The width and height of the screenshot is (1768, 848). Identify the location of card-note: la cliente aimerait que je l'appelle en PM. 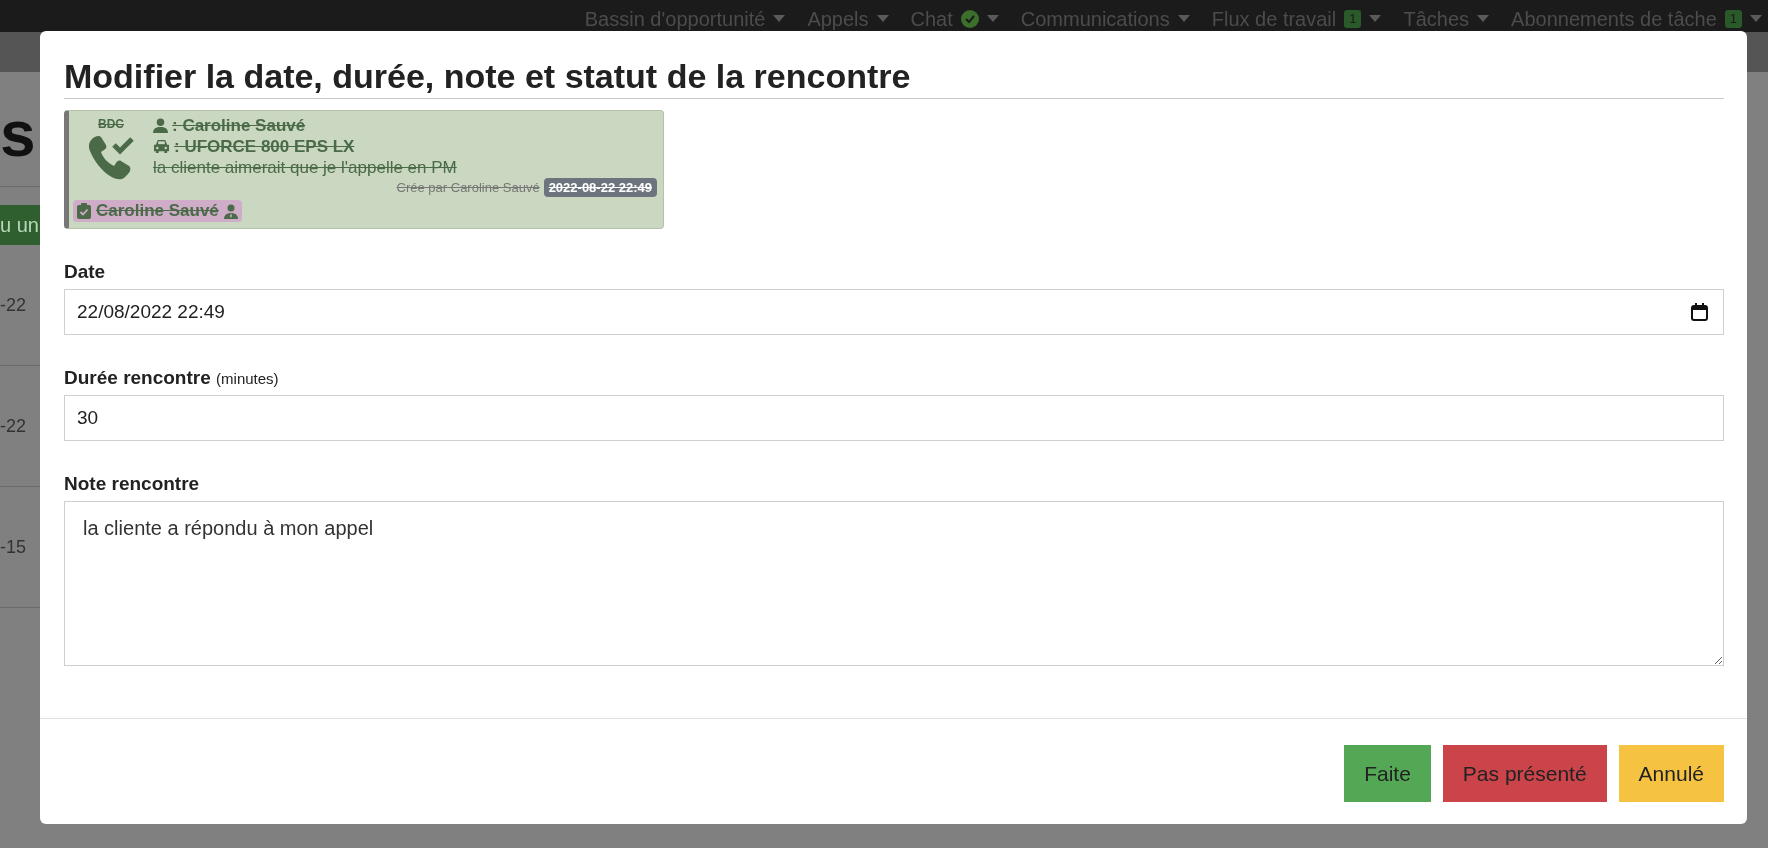
(305, 167).